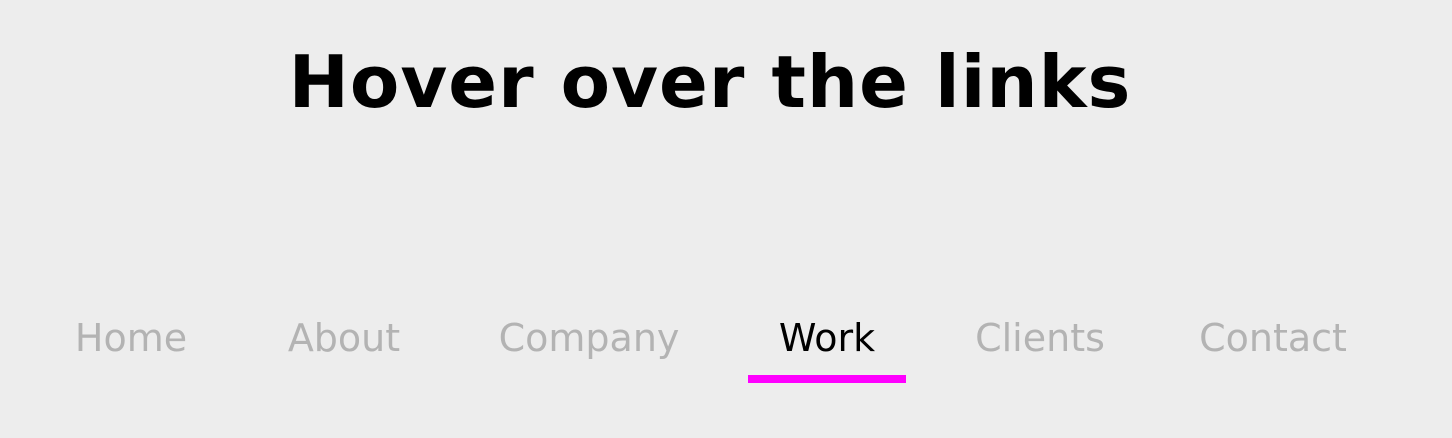 Image resolution: width=1452 pixels, height=438 pixels. What do you see at coordinates (1273, 338) in the screenshot?
I see `nav-link-contact: Contact` at bounding box center [1273, 338].